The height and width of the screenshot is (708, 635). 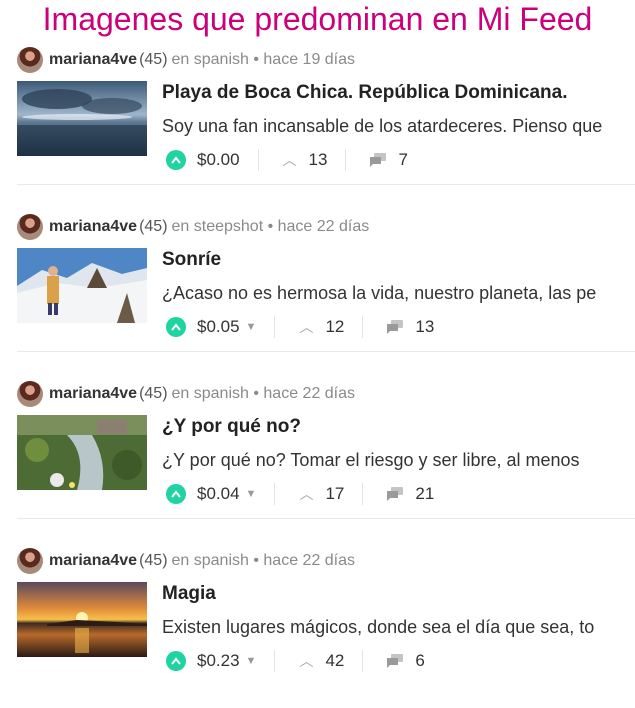 I want to click on vote-count: 17, so click(x=334, y=494).